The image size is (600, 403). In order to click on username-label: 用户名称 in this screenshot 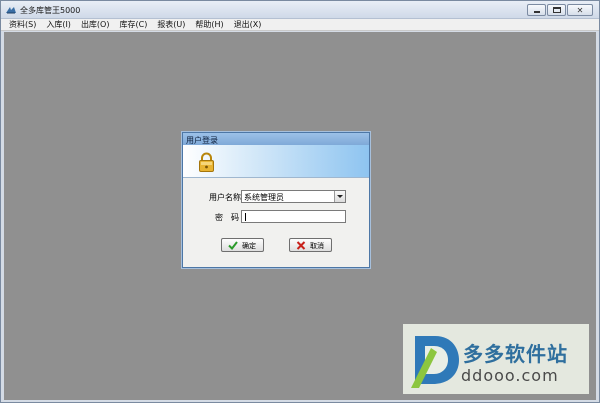, I will do `click(225, 197)`.